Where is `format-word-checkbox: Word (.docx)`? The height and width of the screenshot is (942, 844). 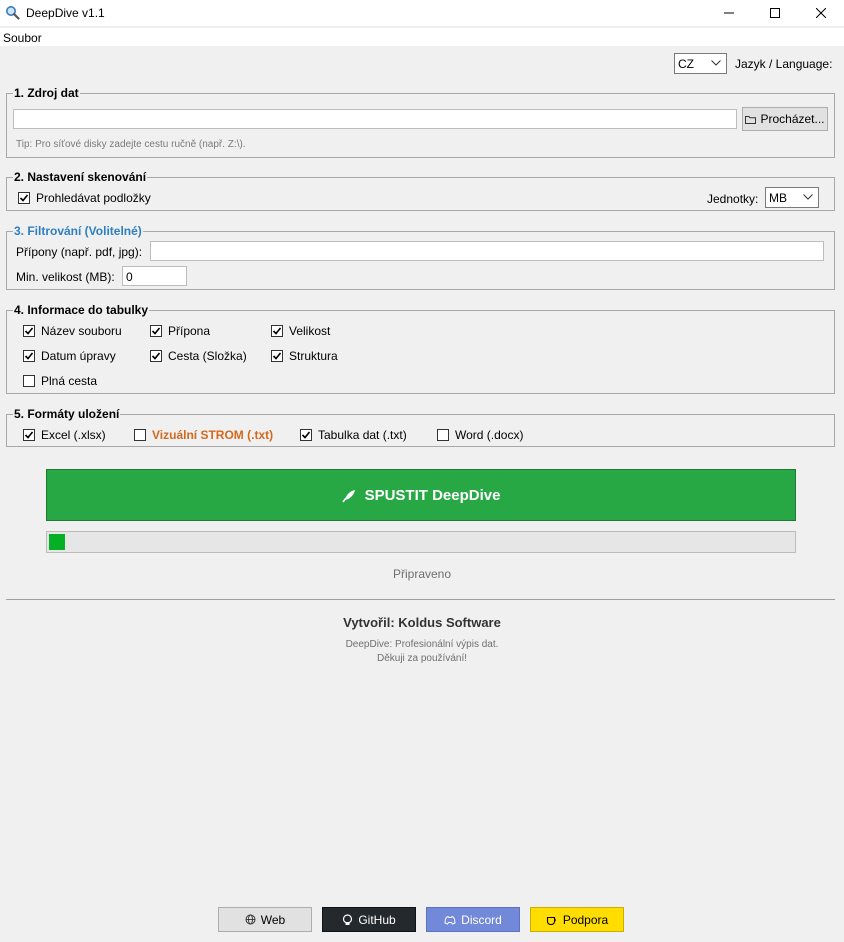
format-word-checkbox: Word (.docx) is located at coordinates (480, 435).